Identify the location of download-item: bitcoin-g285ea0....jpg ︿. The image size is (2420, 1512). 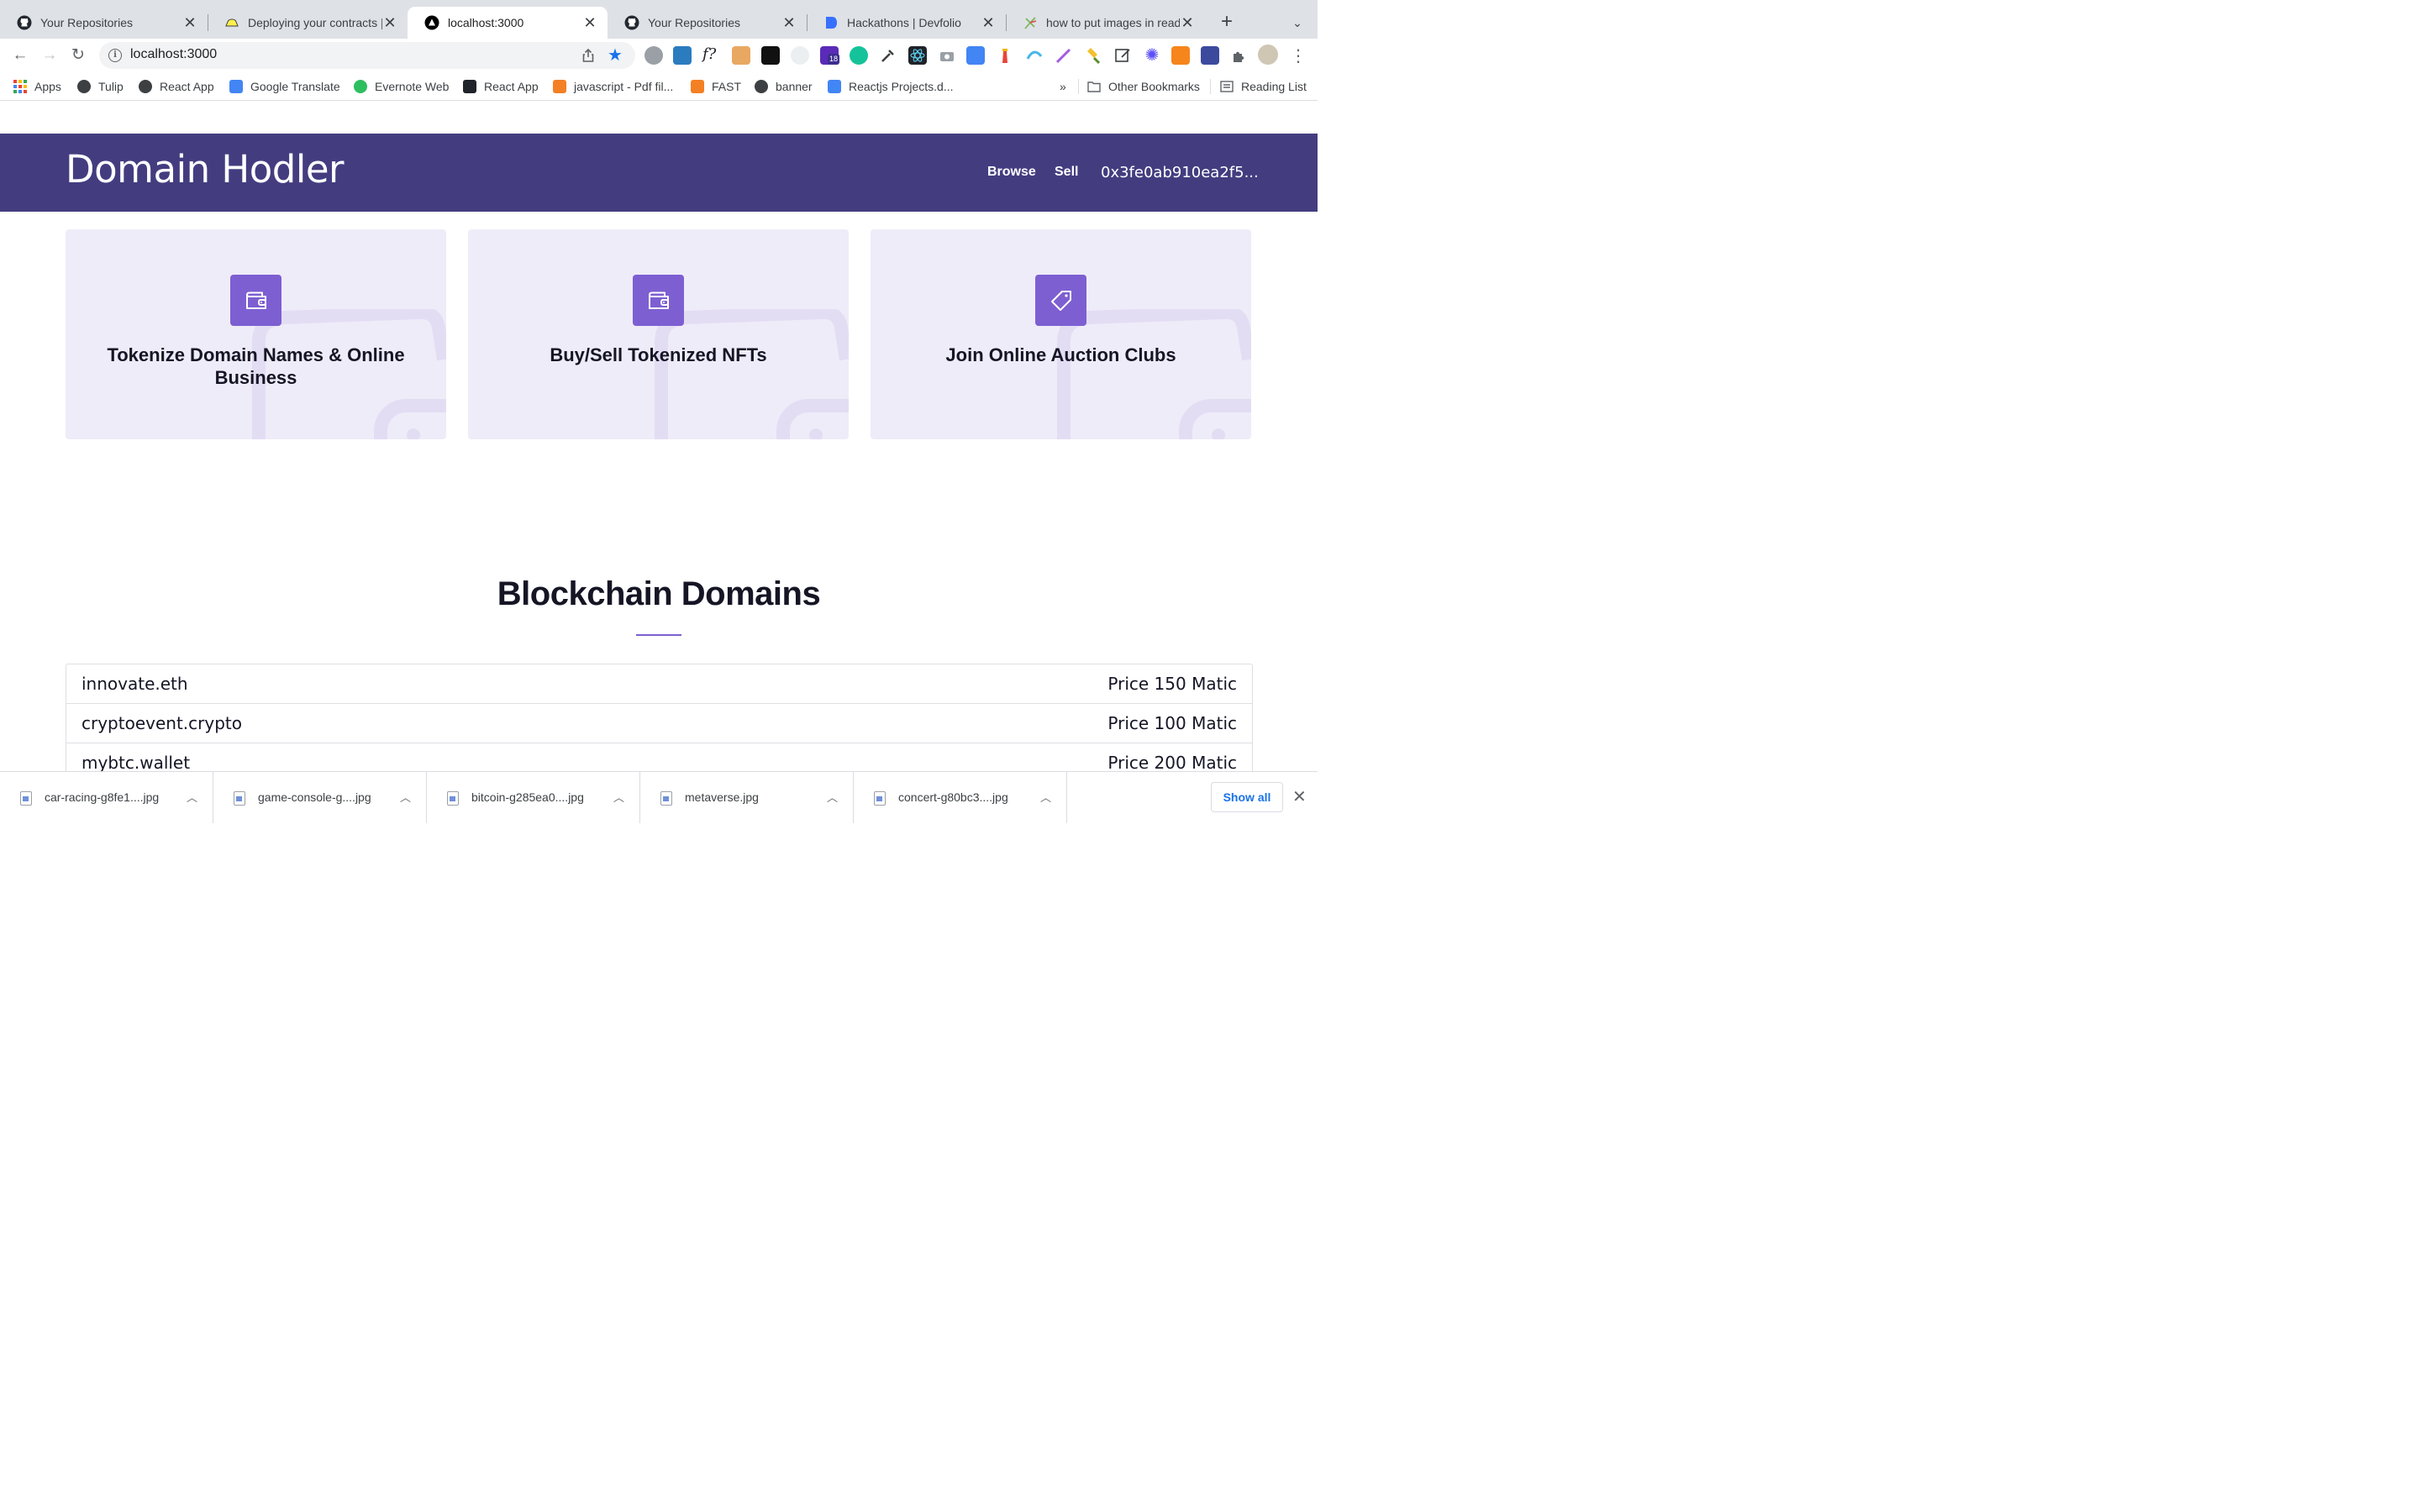
(533, 797).